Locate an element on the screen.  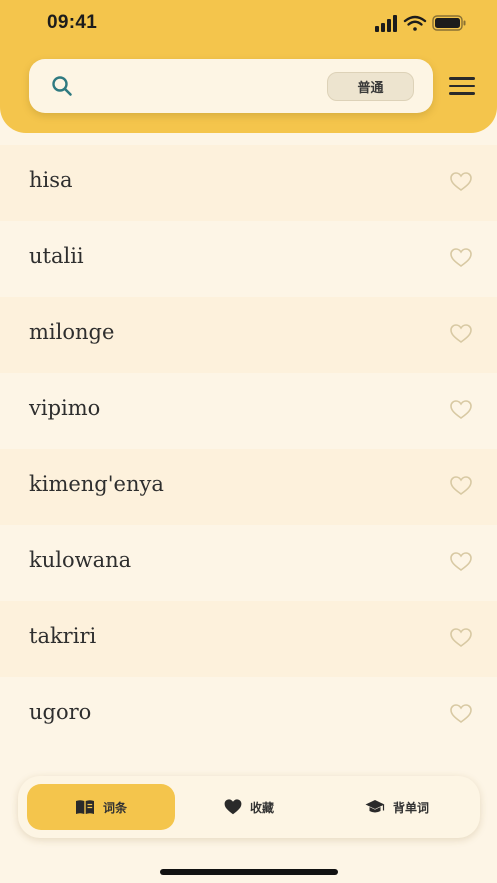
menu-icon is located at coordinates (462, 86).